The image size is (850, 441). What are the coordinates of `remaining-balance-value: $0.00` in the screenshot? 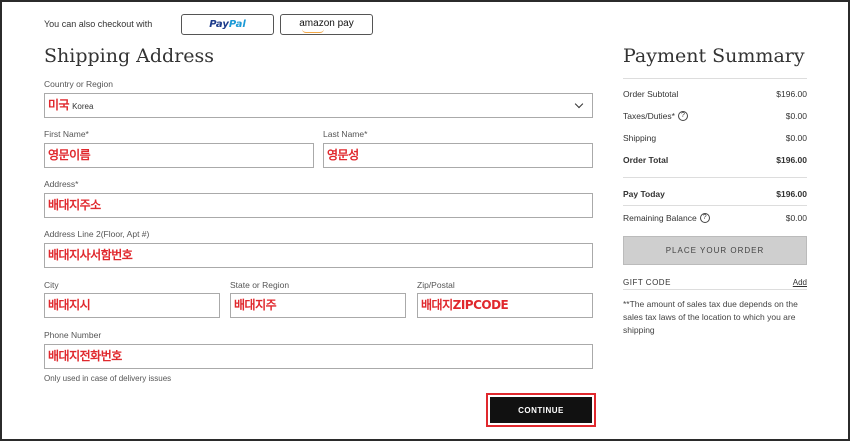 It's located at (796, 218).